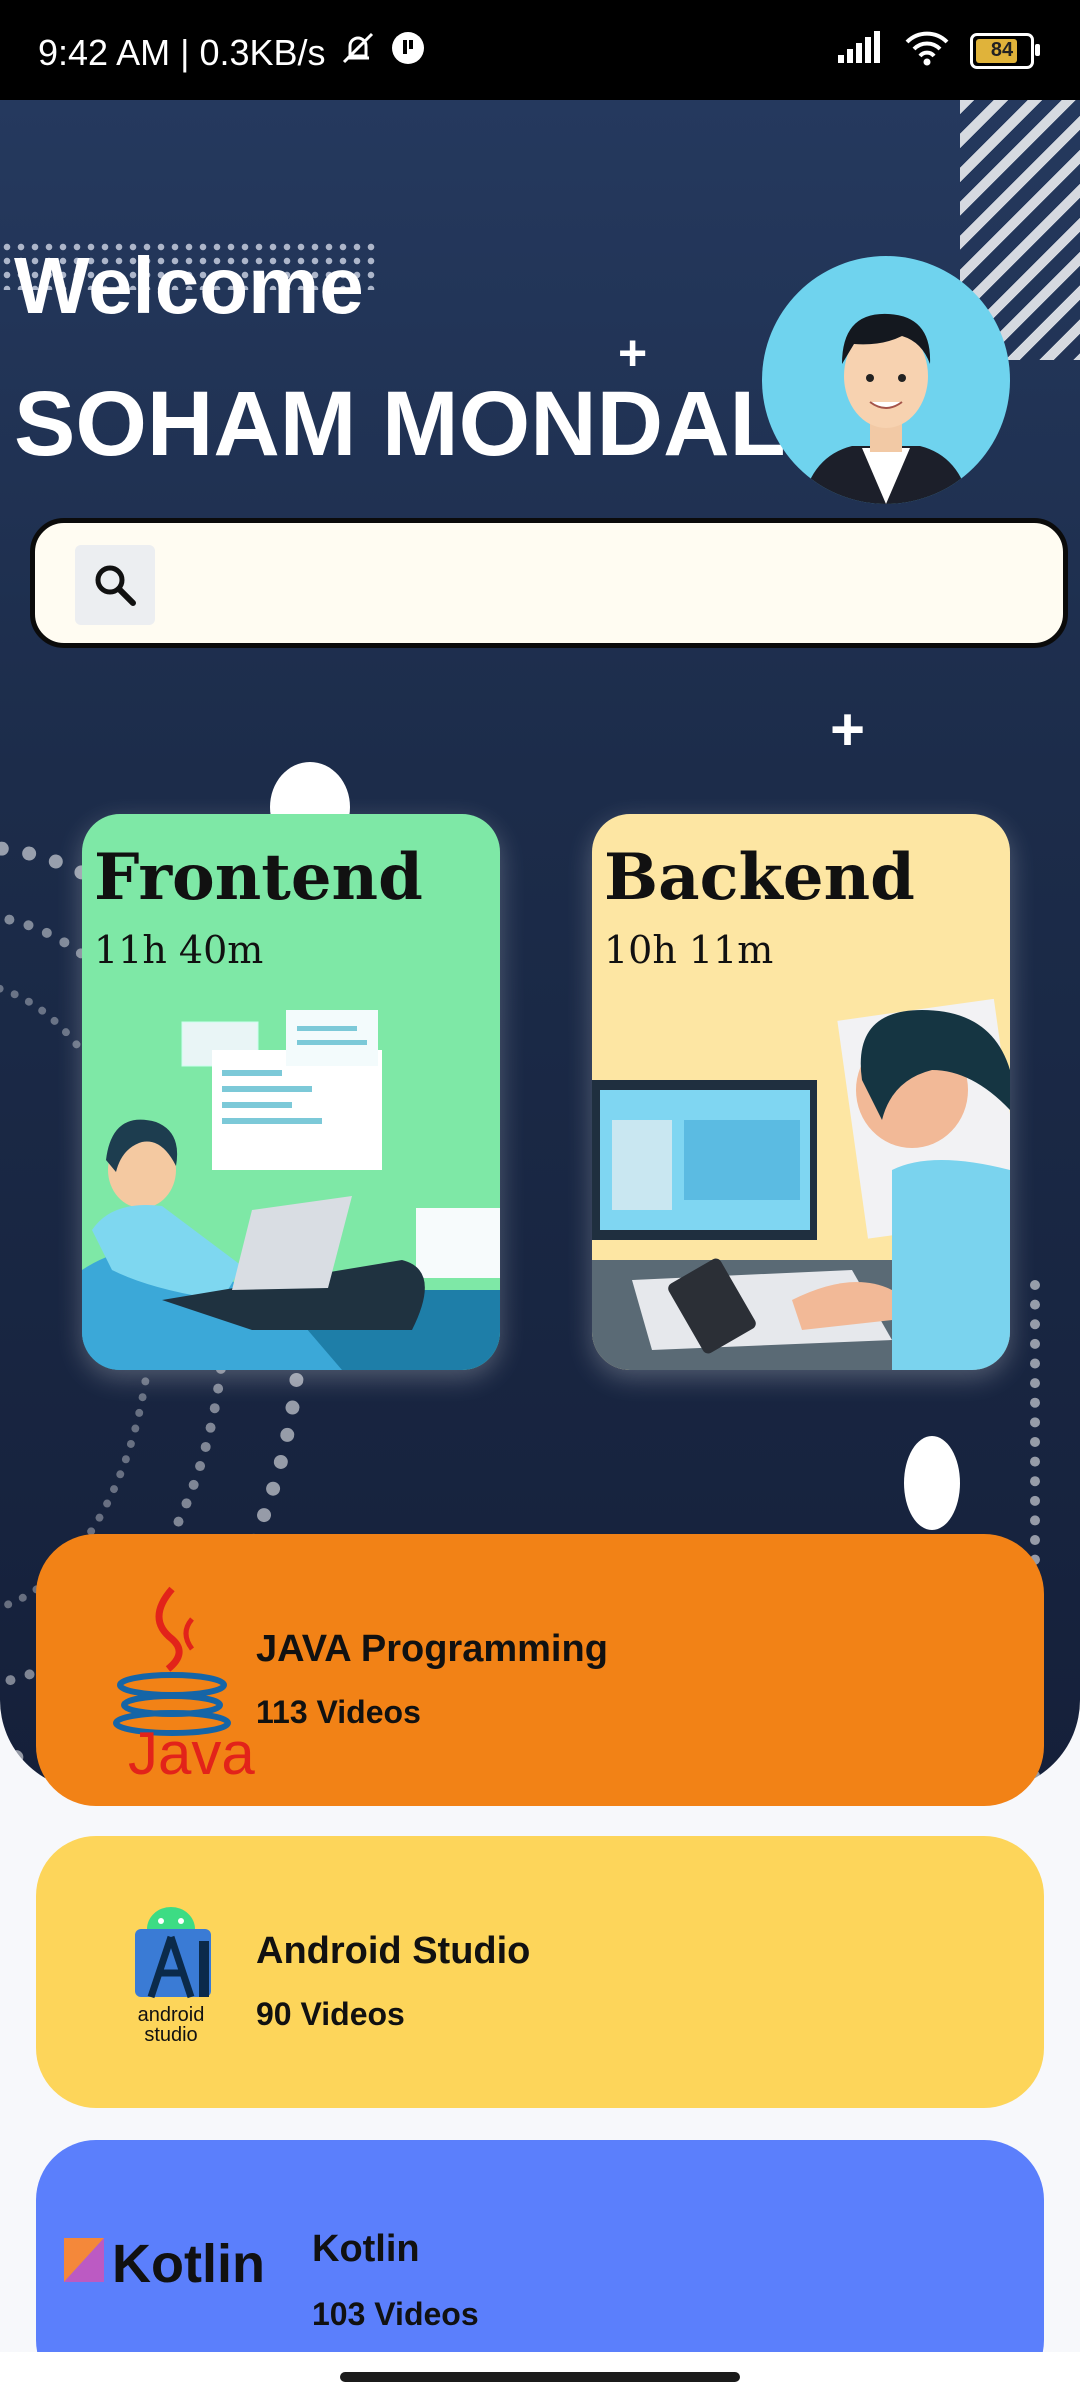  What do you see at coordinates (182, 52) in the screenshot?
I see `status-time: 9:42 AM | 0.3KB/s` at bounding box center [182, 52].